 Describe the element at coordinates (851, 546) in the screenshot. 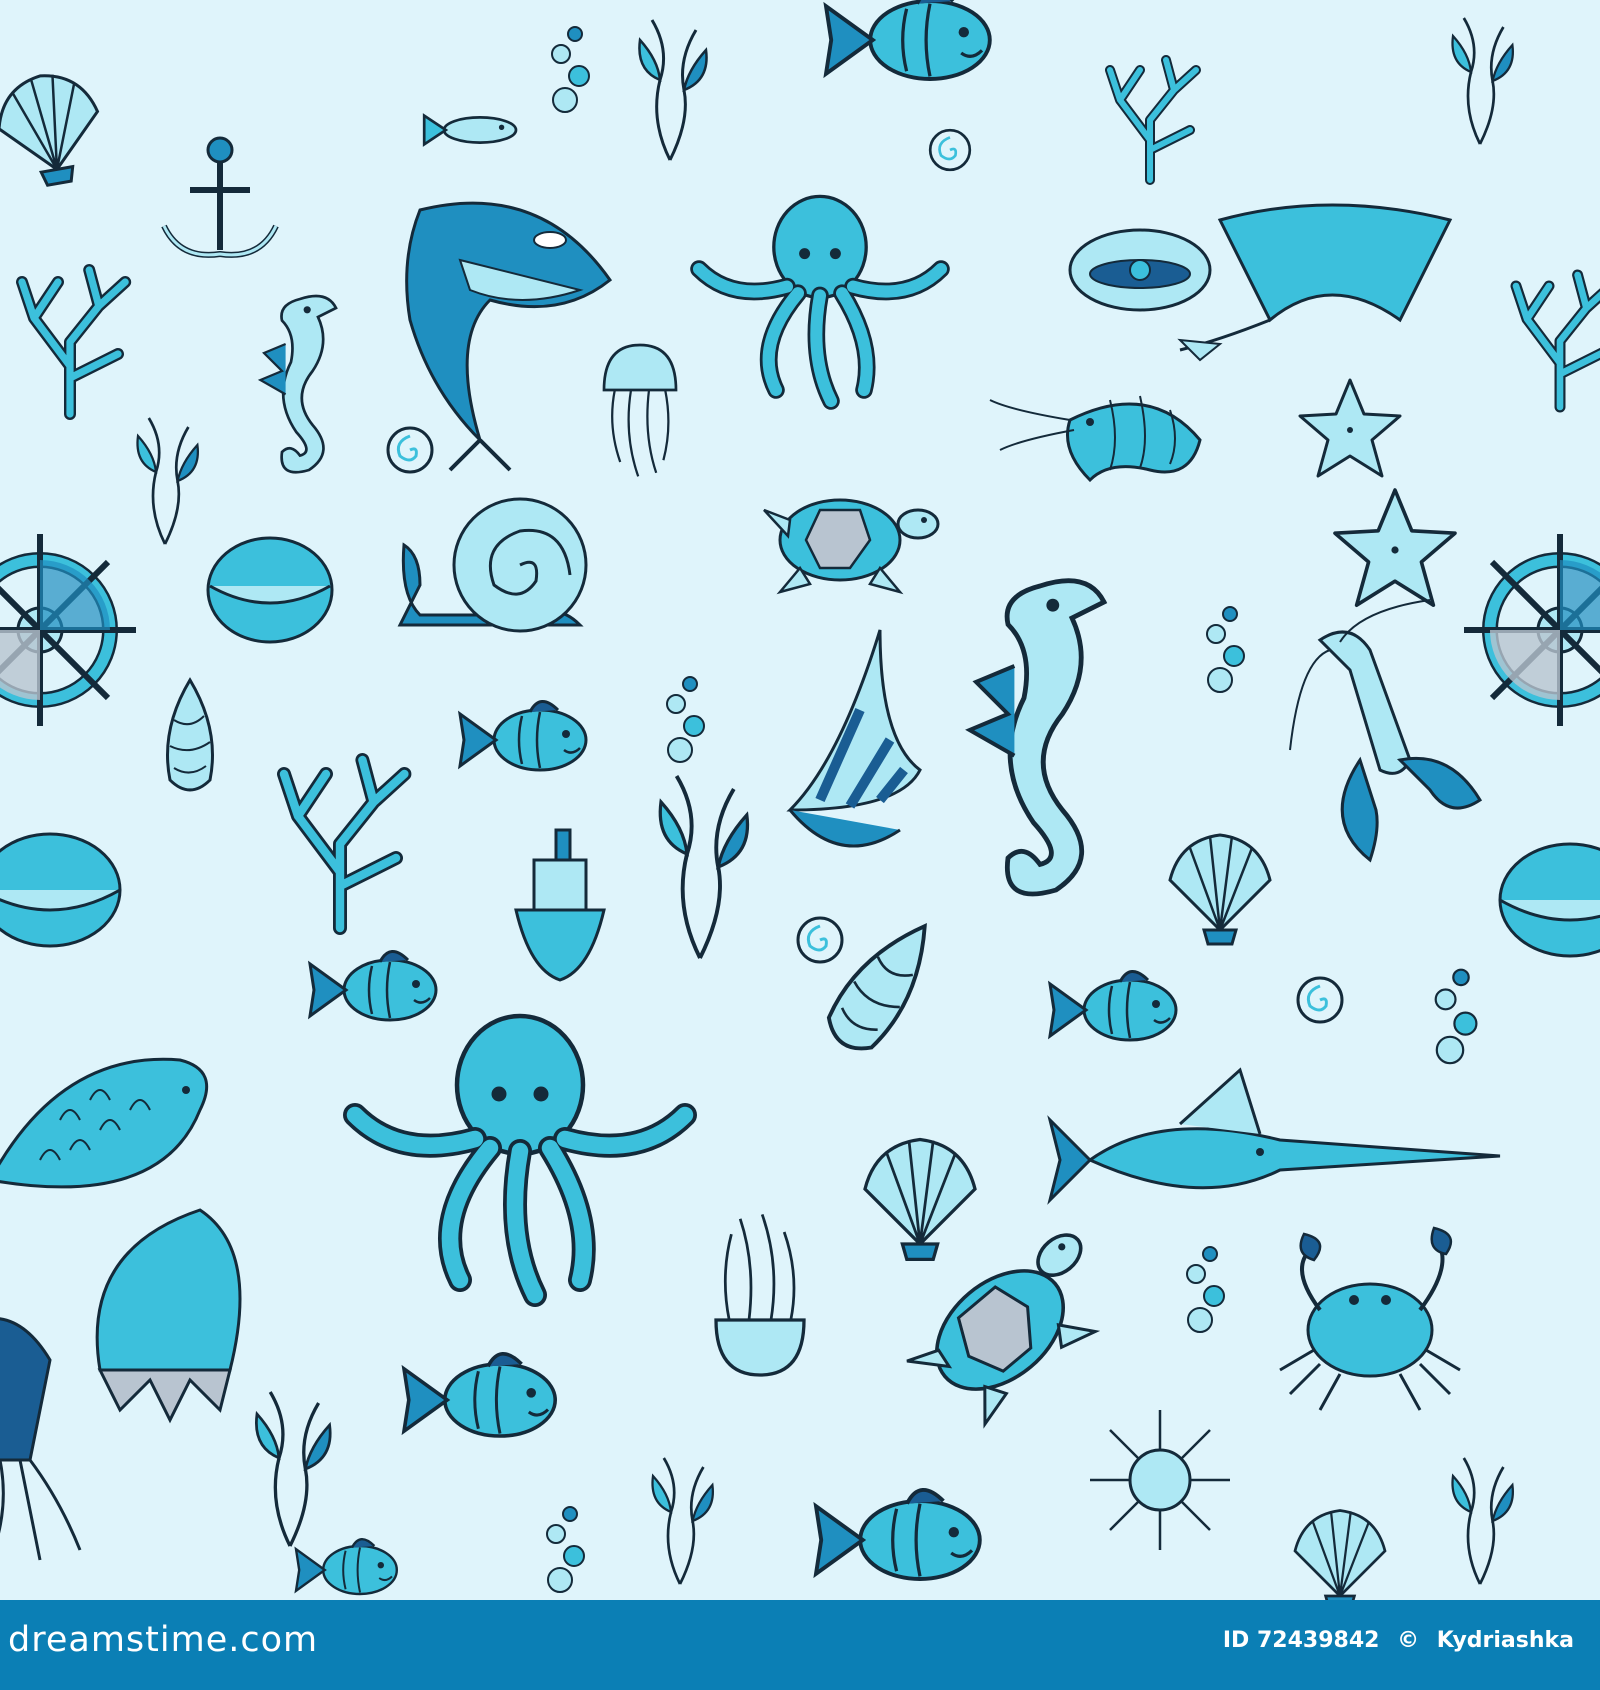

I see `turtle-icon` at that location.